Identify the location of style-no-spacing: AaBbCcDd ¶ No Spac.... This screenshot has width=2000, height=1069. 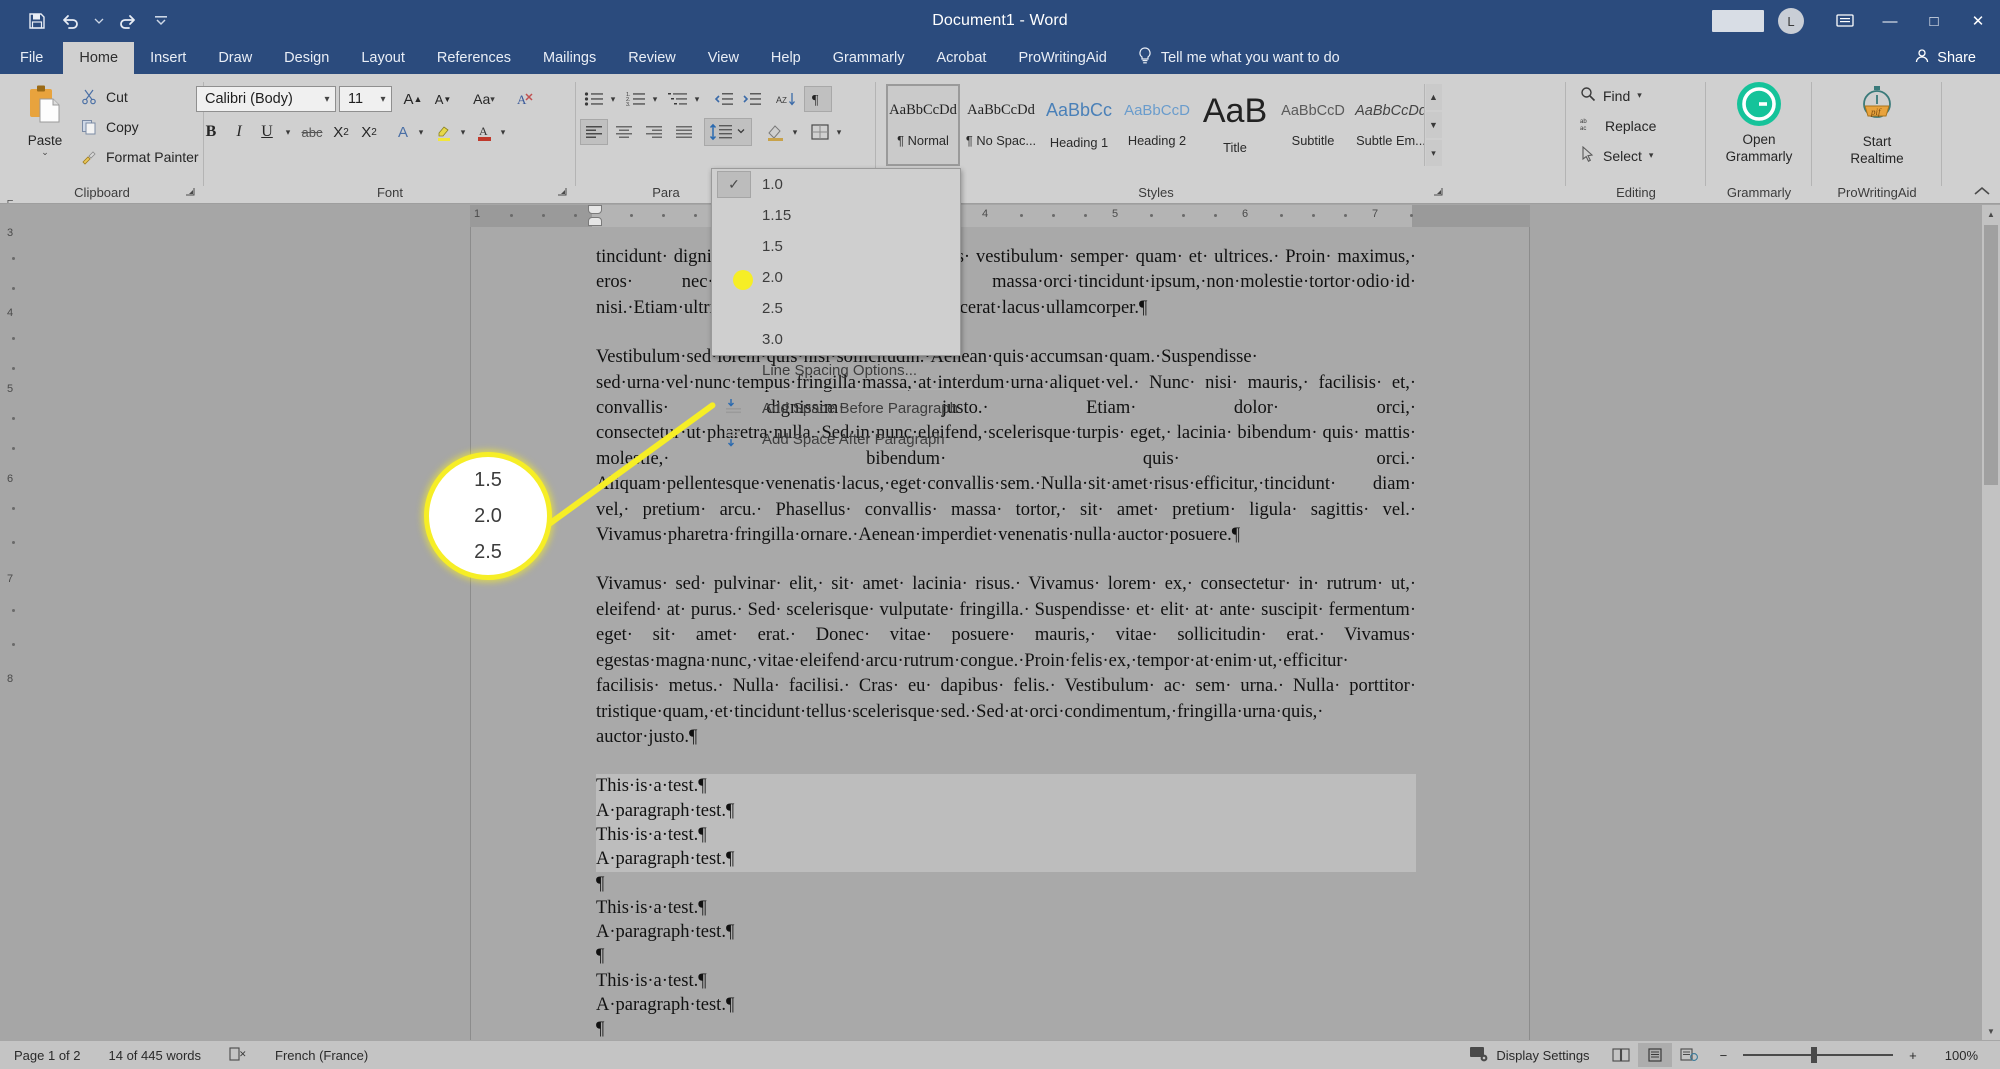
(1001, 125).